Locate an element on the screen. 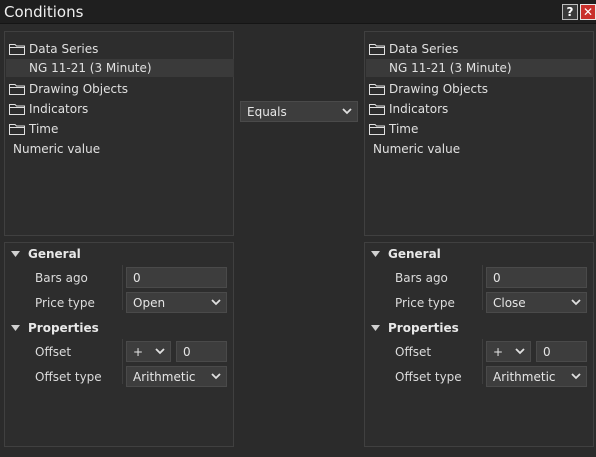  left-tree-series-item: NG 11-21 (3 Minute) is located at coordinates (120, 68).